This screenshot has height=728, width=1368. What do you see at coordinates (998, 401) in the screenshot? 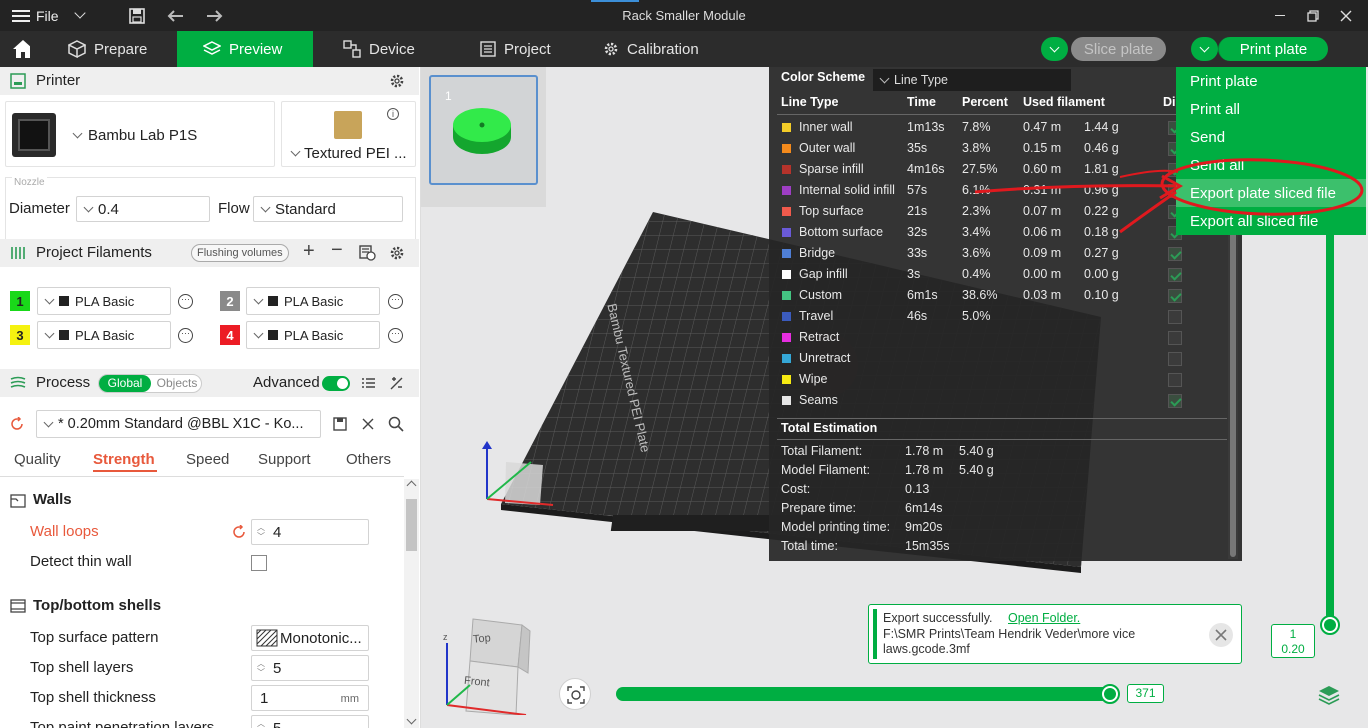
I see `legend-row: Seams` at bounding box center [998, 401].